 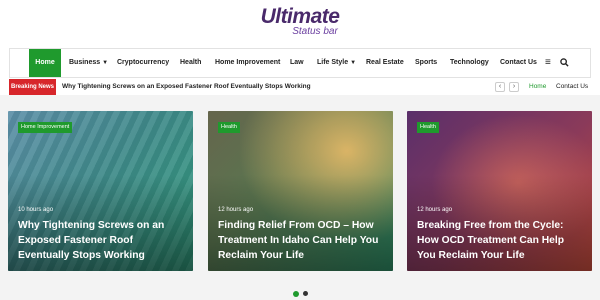 I want to click on logo-wordmark: Ultimate, so click(x=300, y=16).